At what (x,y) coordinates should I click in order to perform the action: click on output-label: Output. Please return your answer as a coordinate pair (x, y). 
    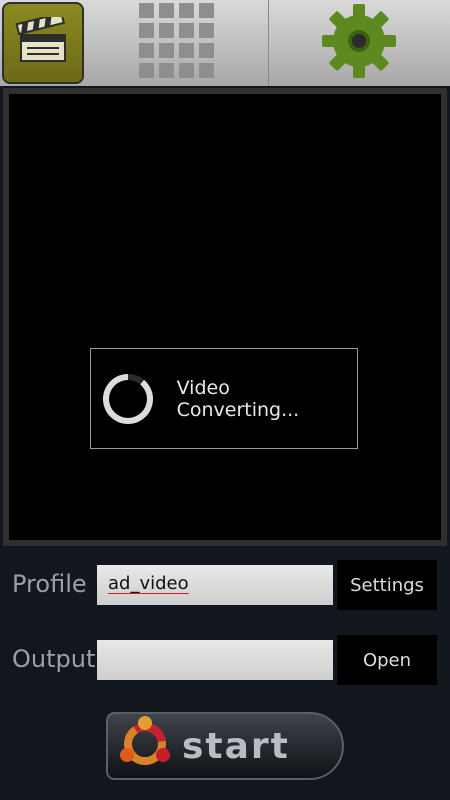
    Looking at the image, I should click on (54, 659).